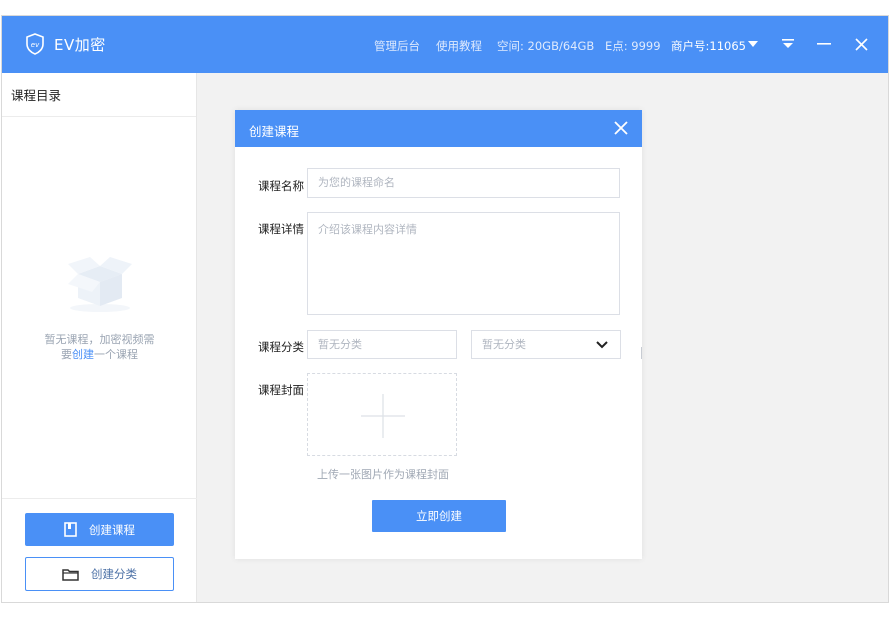 This screenshot has height=617, width=891. What do you see at coordinates (546, 344) in the screenshot?
I see `category-select-secondary: 暂无分类` at bounding box center [546, 344].